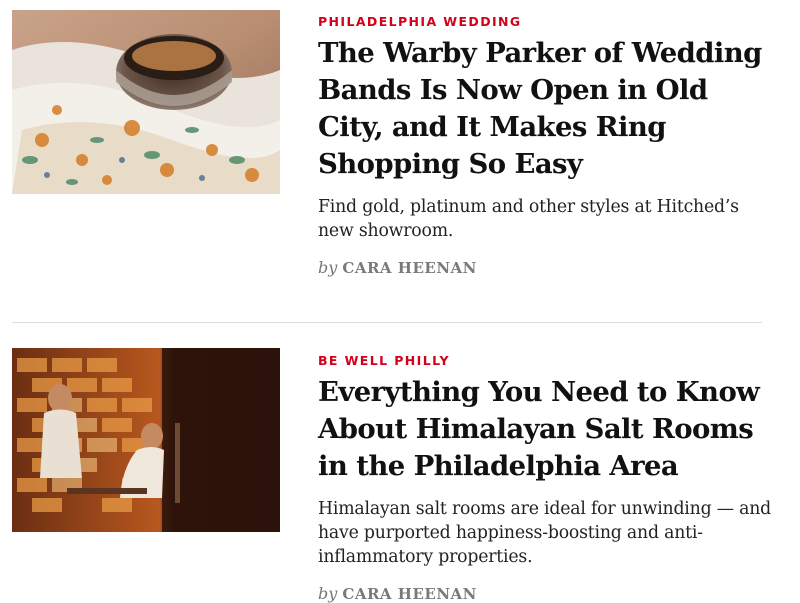  I want to click on article-thumbnail-wedding-ring, so click(146, 102).